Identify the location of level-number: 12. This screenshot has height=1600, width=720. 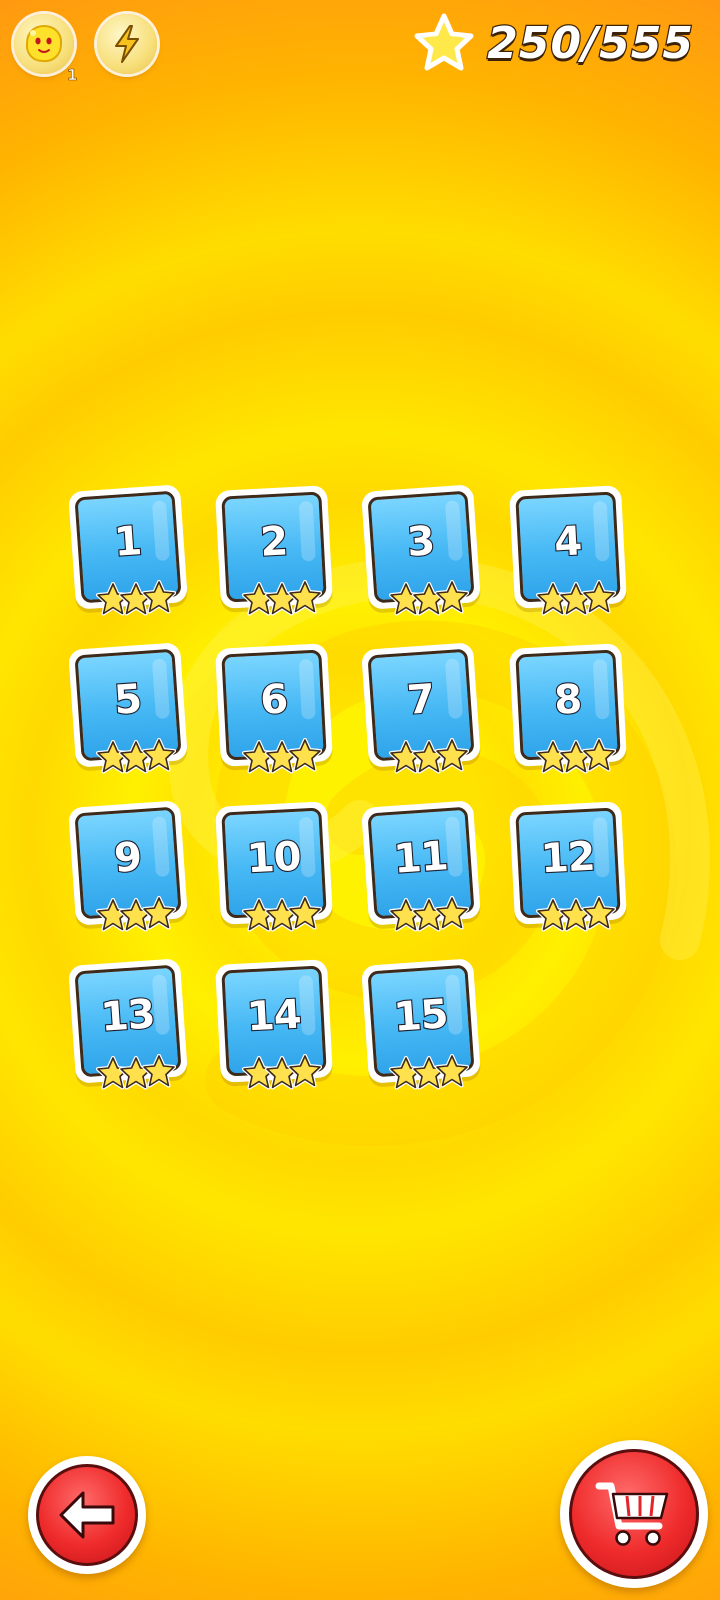
(568, 858).